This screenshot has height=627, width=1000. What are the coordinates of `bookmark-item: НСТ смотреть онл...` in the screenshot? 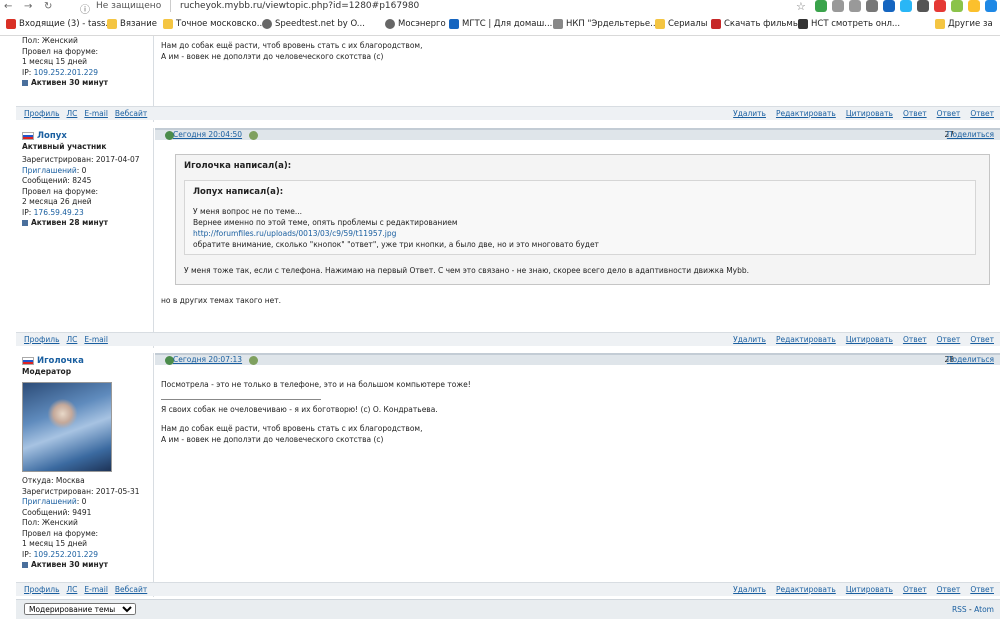 It's located at (849, 24).